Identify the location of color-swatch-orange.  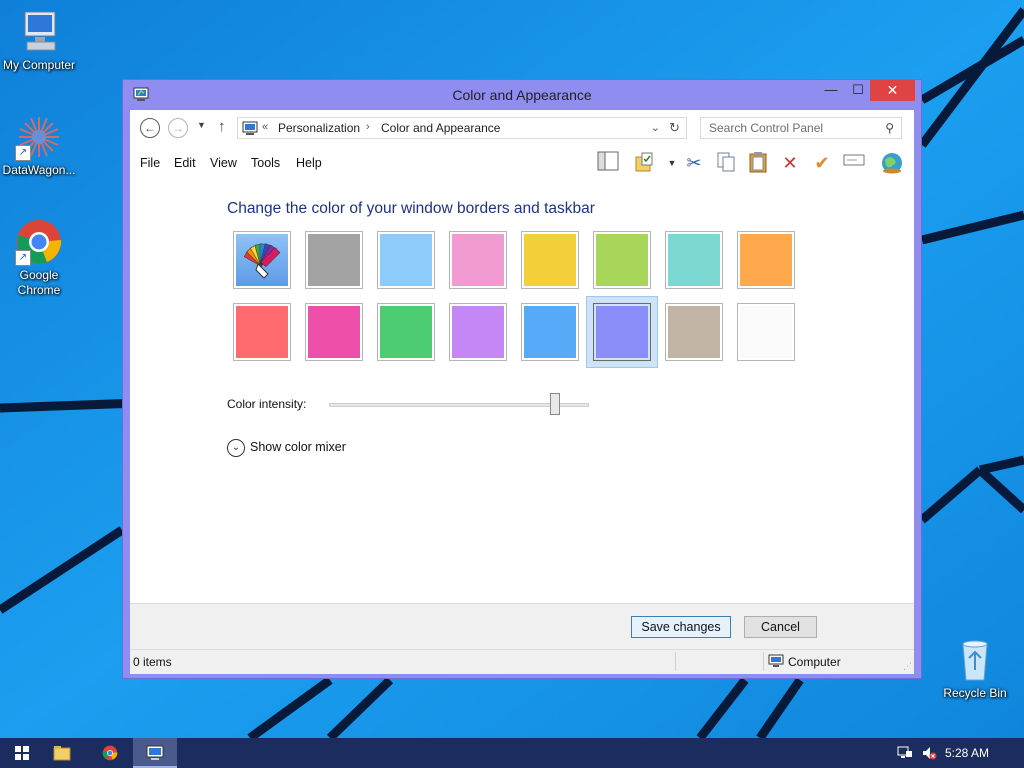
(766, 260).